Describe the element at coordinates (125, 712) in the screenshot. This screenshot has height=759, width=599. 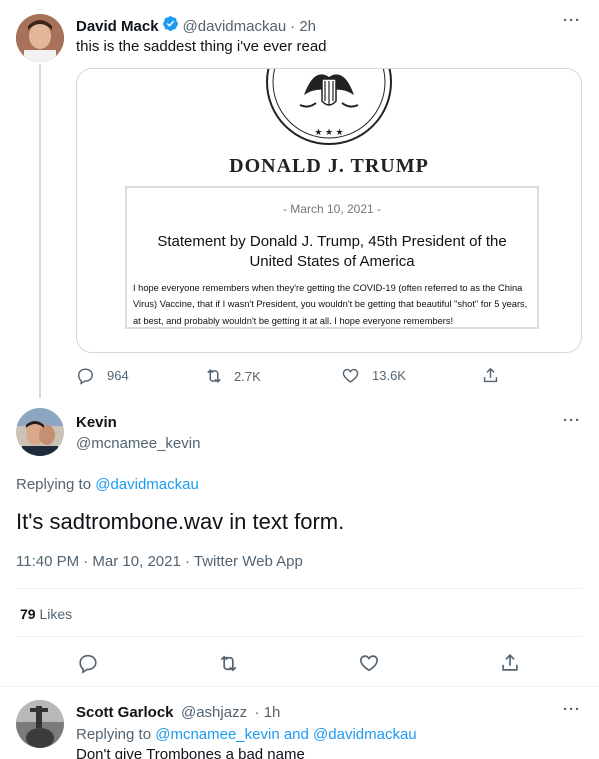
I see `author-name: Scott Garlock` at that location.